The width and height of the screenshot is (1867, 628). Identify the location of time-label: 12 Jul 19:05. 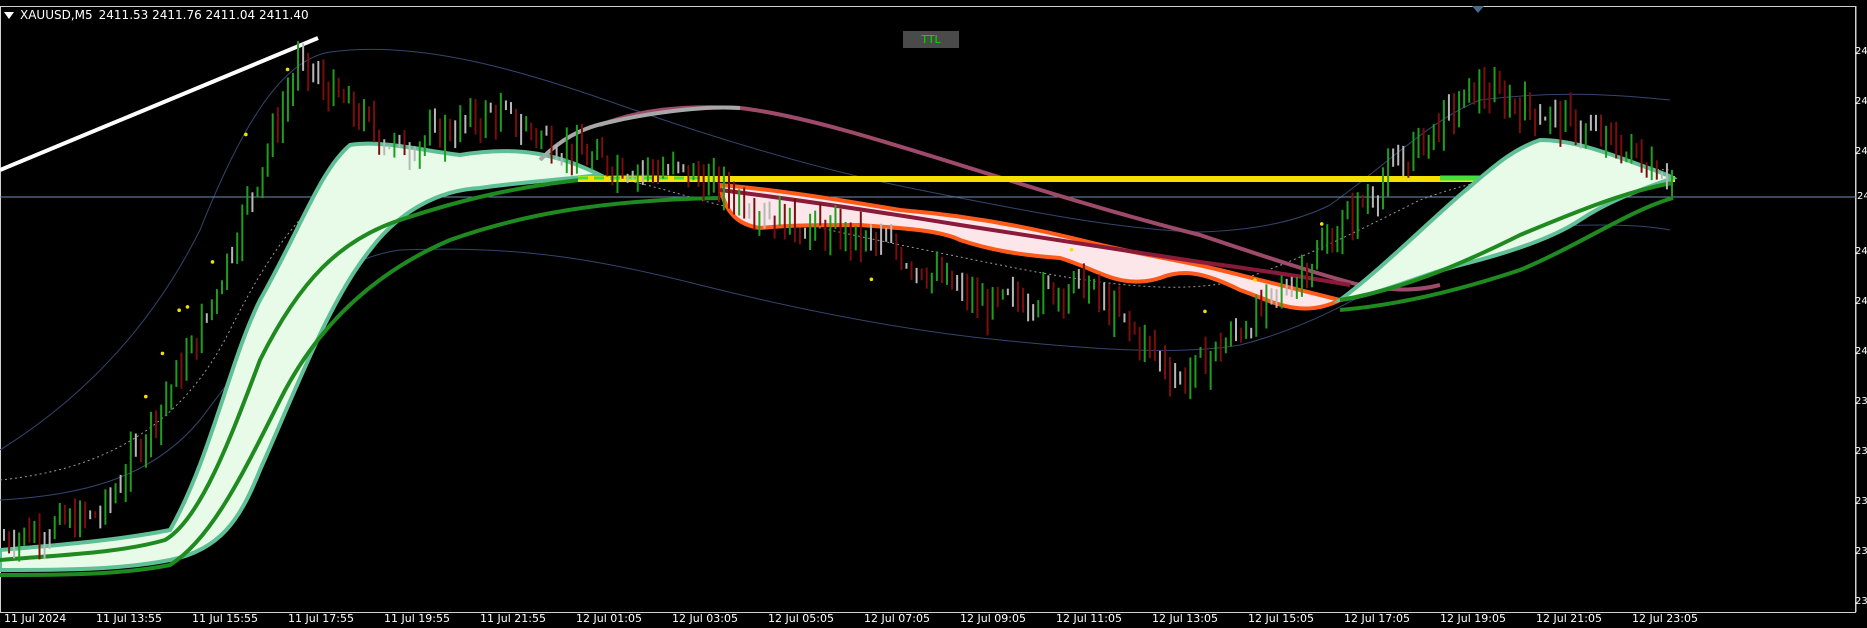
(1473, 618).